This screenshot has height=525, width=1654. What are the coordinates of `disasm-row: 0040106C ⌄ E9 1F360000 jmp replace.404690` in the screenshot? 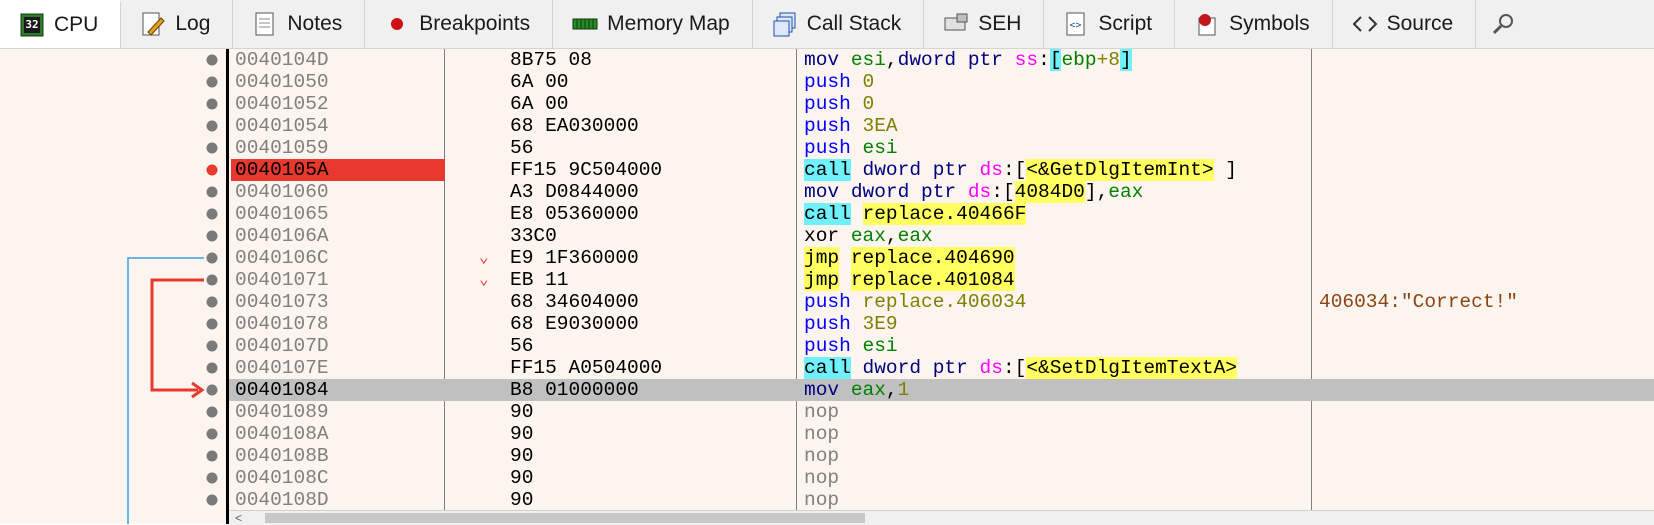 It's located at (941, 258).